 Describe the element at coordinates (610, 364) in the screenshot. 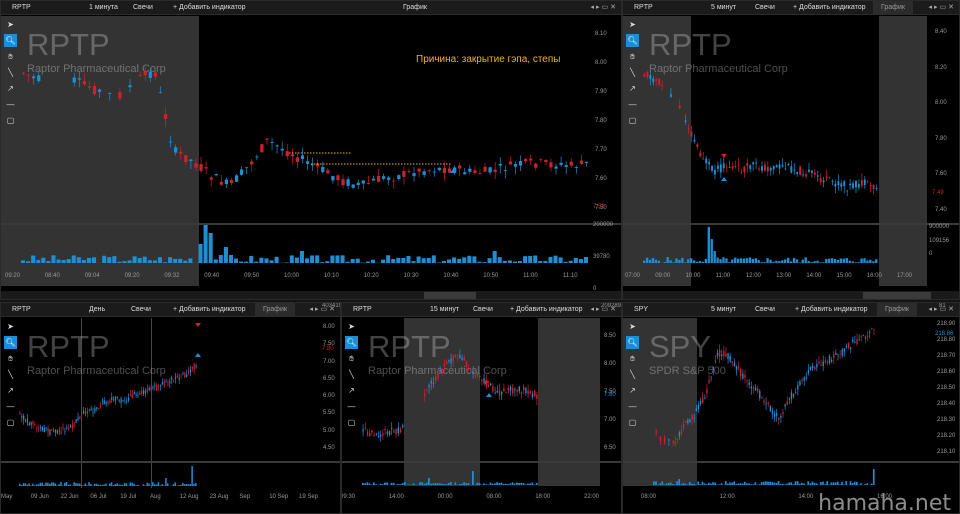

I see `price-axis-label: 8.00` at that location.